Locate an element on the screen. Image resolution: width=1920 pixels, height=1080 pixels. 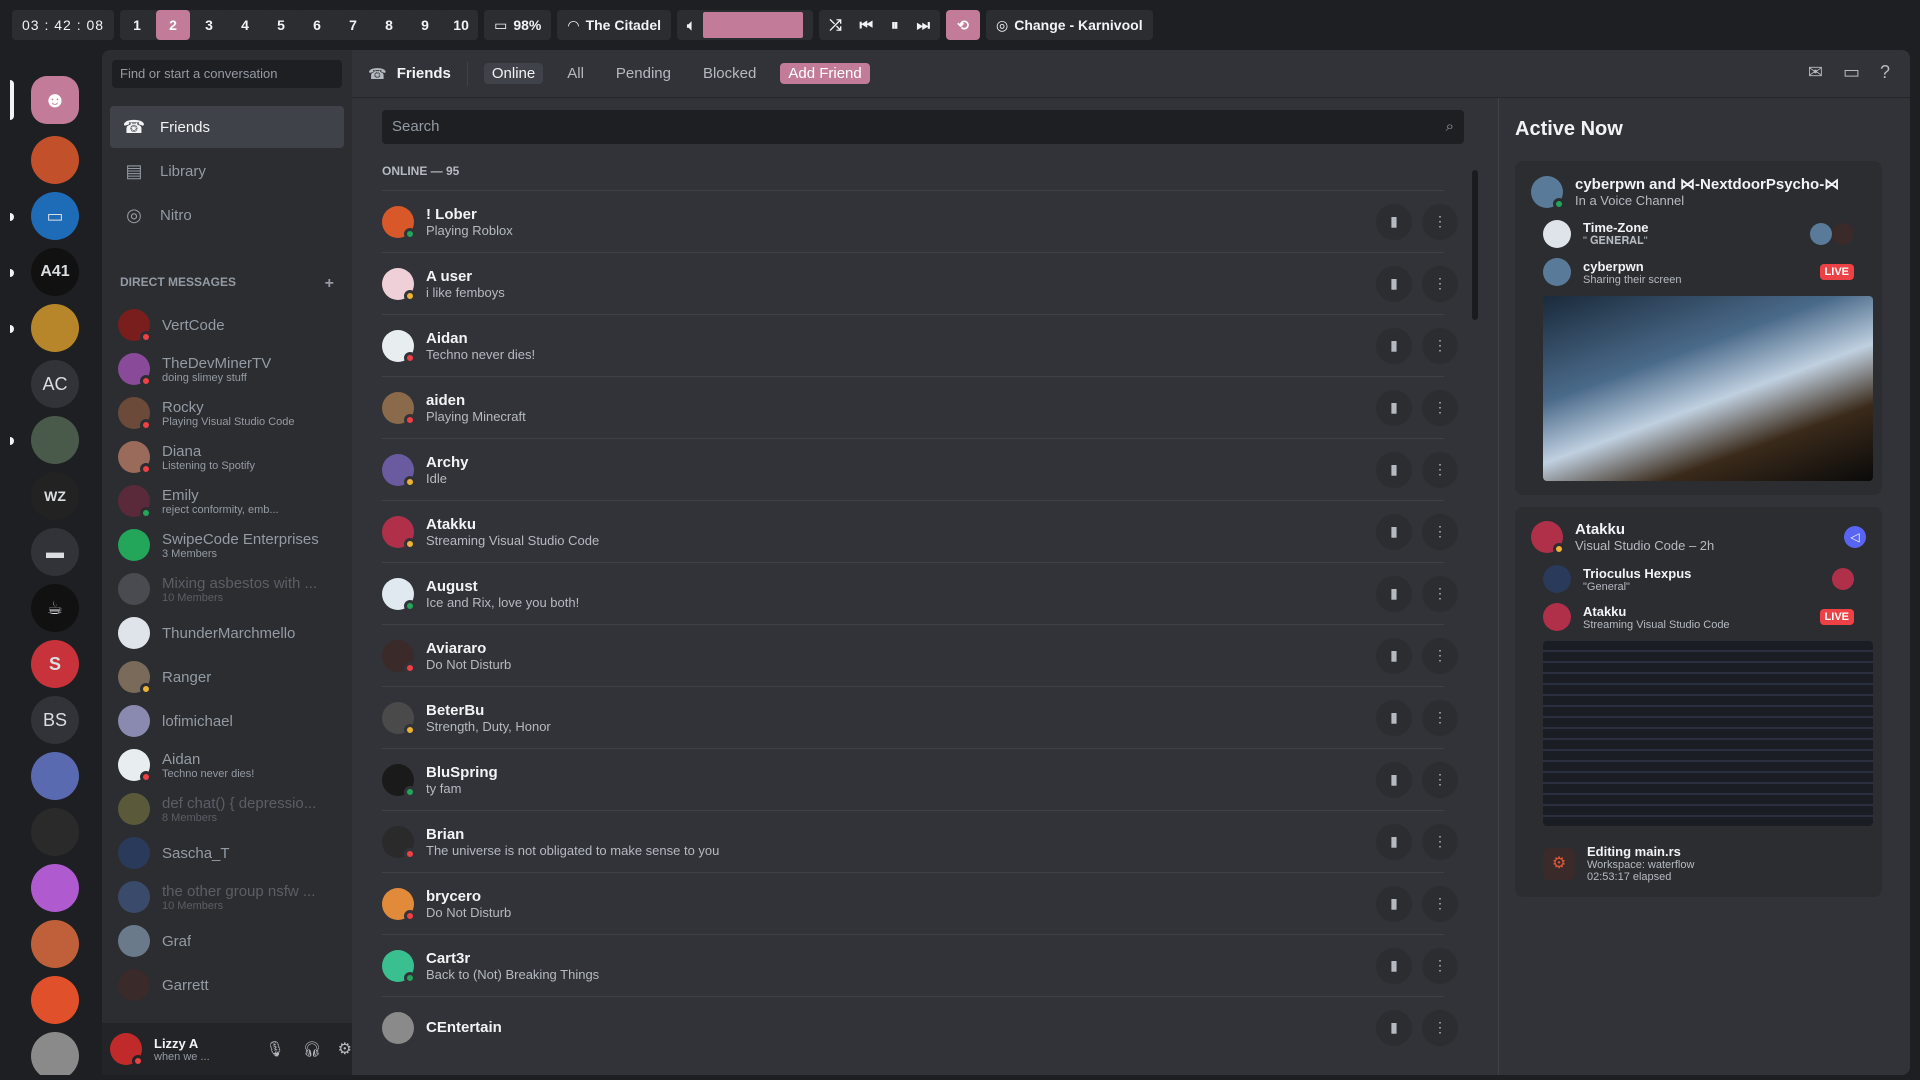
volume-control: 🔈︎ is located at coordinates (745, 25).